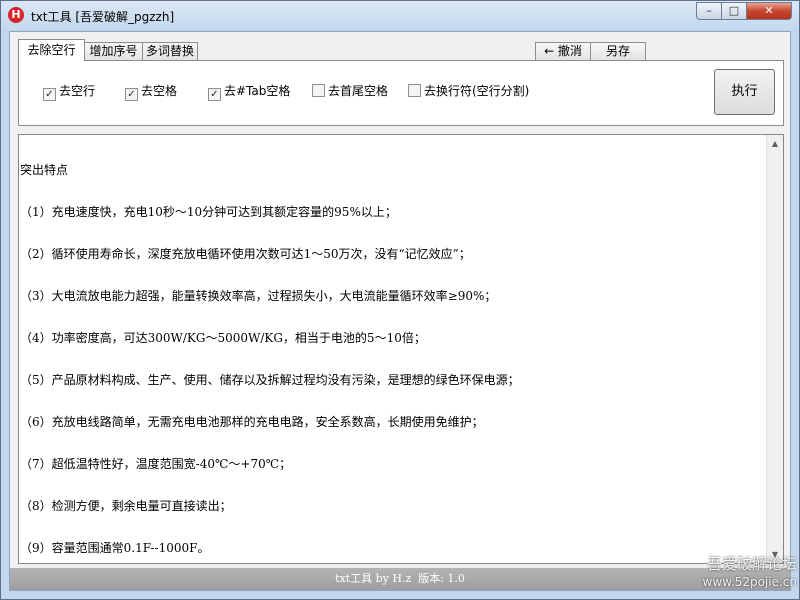 This screenshot has width=800, height=600. I want to click on option-remove-spaces: ✓ 去空格, so click(151, 92).